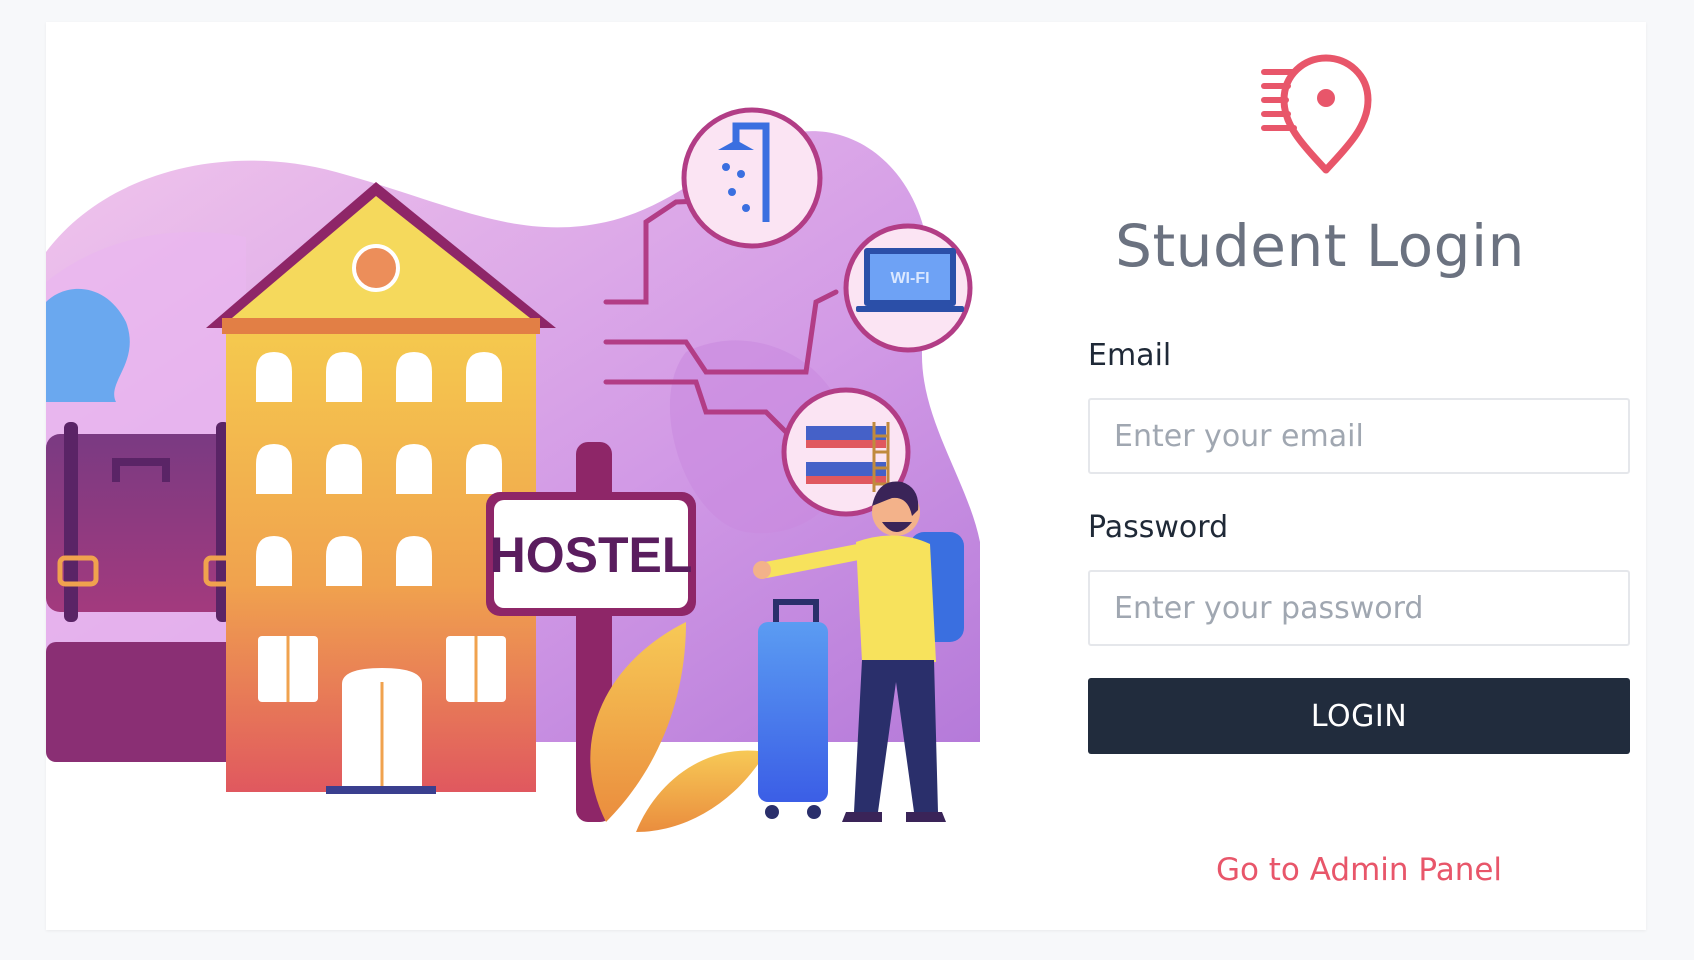 Image resolution: width=1694 pixels, height=960 pixels. I want to click on wifi-label: WI-FI, so click(909, 278).